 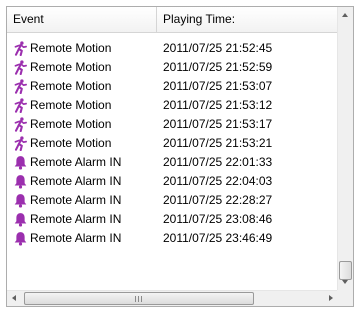 What do you see at coordinates (218, 86) in the screenshot?
I see `playing-time: 2011/07/25 21:53:07` at bounding box center [218, 86].